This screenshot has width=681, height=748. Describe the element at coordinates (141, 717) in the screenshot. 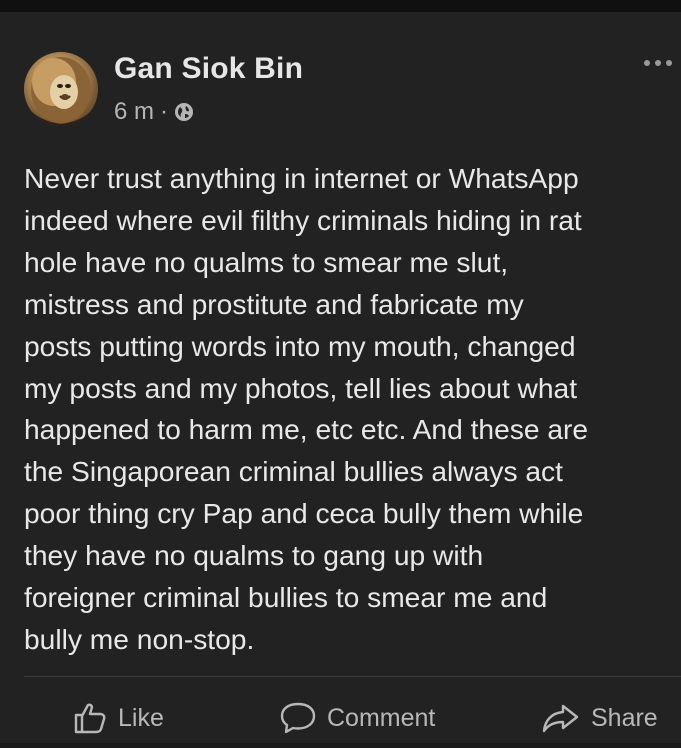

I see `like-label: Like` at that location.